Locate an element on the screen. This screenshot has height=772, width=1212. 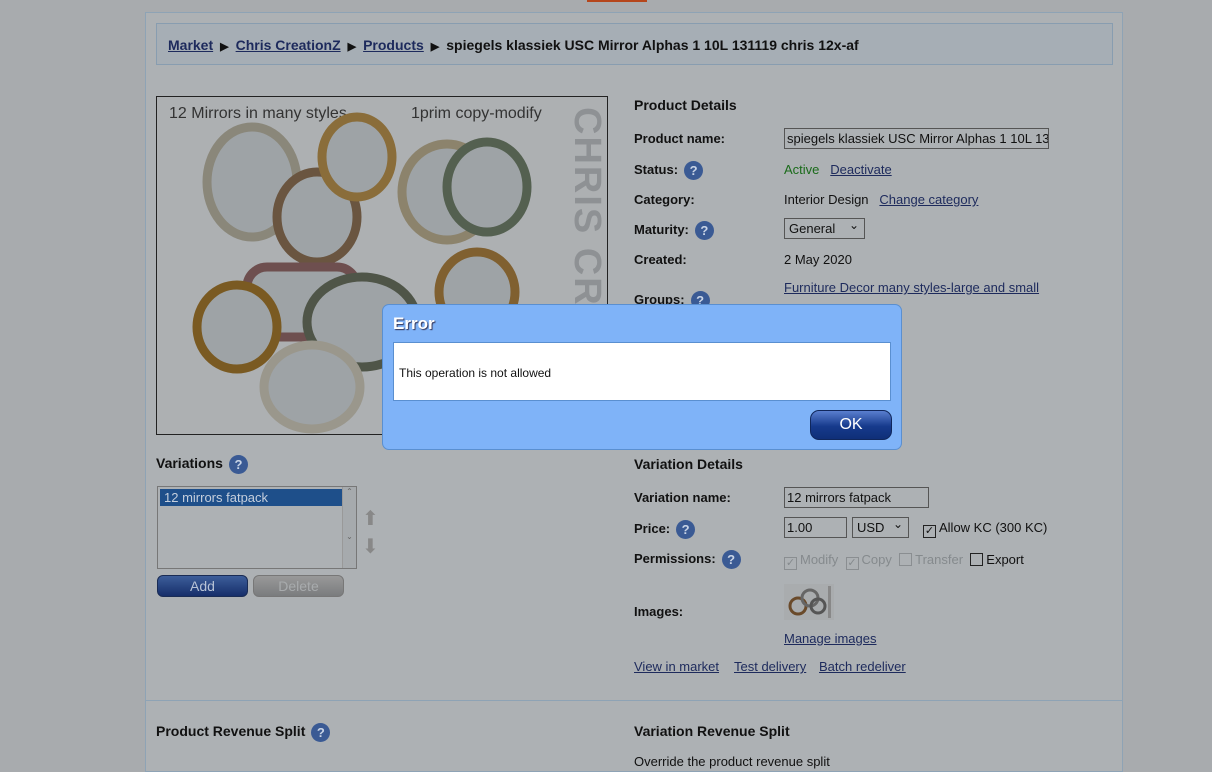
breadcrumb-products: Products is located at coordinates (393, 45).